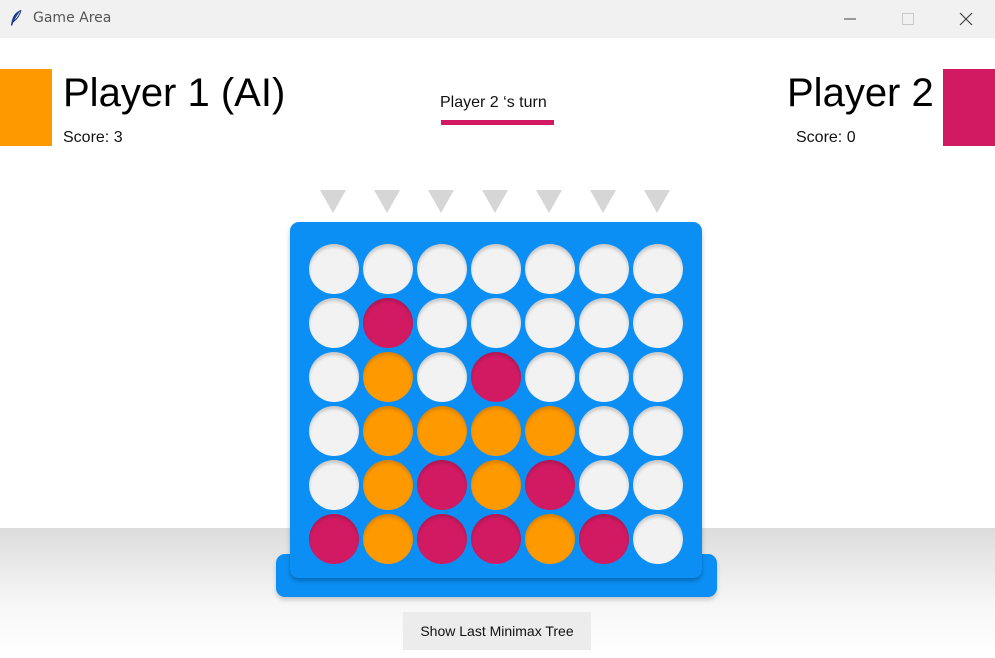 Image resolution: width=995 pixels, height=658 pixels. Describe the element at coordinates (550, 485) in the screenshot. I see `board-cell-r4-c4` at that location.